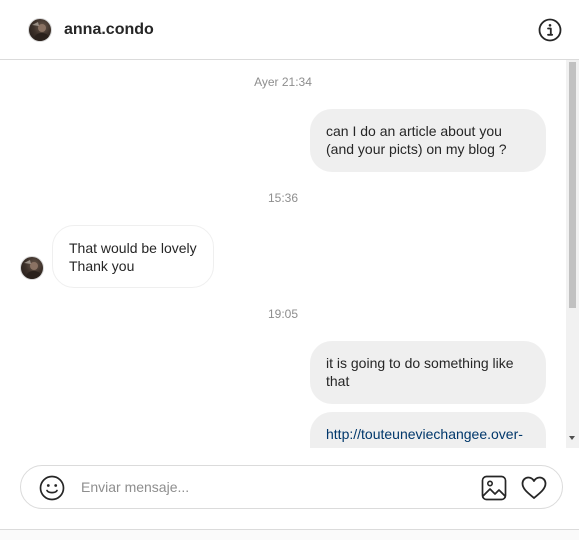 The height and width of the screenshot is (540, 579). Describe the element at coordinates (572, 185) in the screenshot. I see `scrollbar-thumb` at that location.